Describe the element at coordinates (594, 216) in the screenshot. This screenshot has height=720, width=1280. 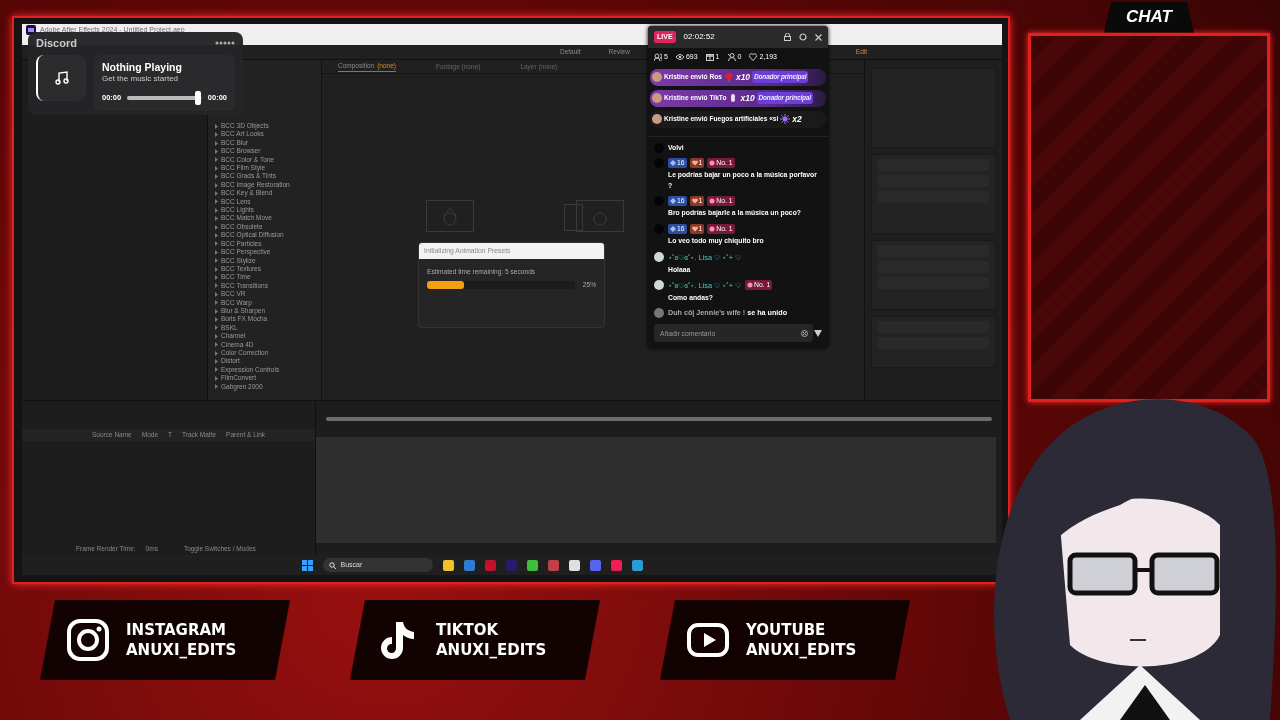
I see `footage-composition-icon` at that location.